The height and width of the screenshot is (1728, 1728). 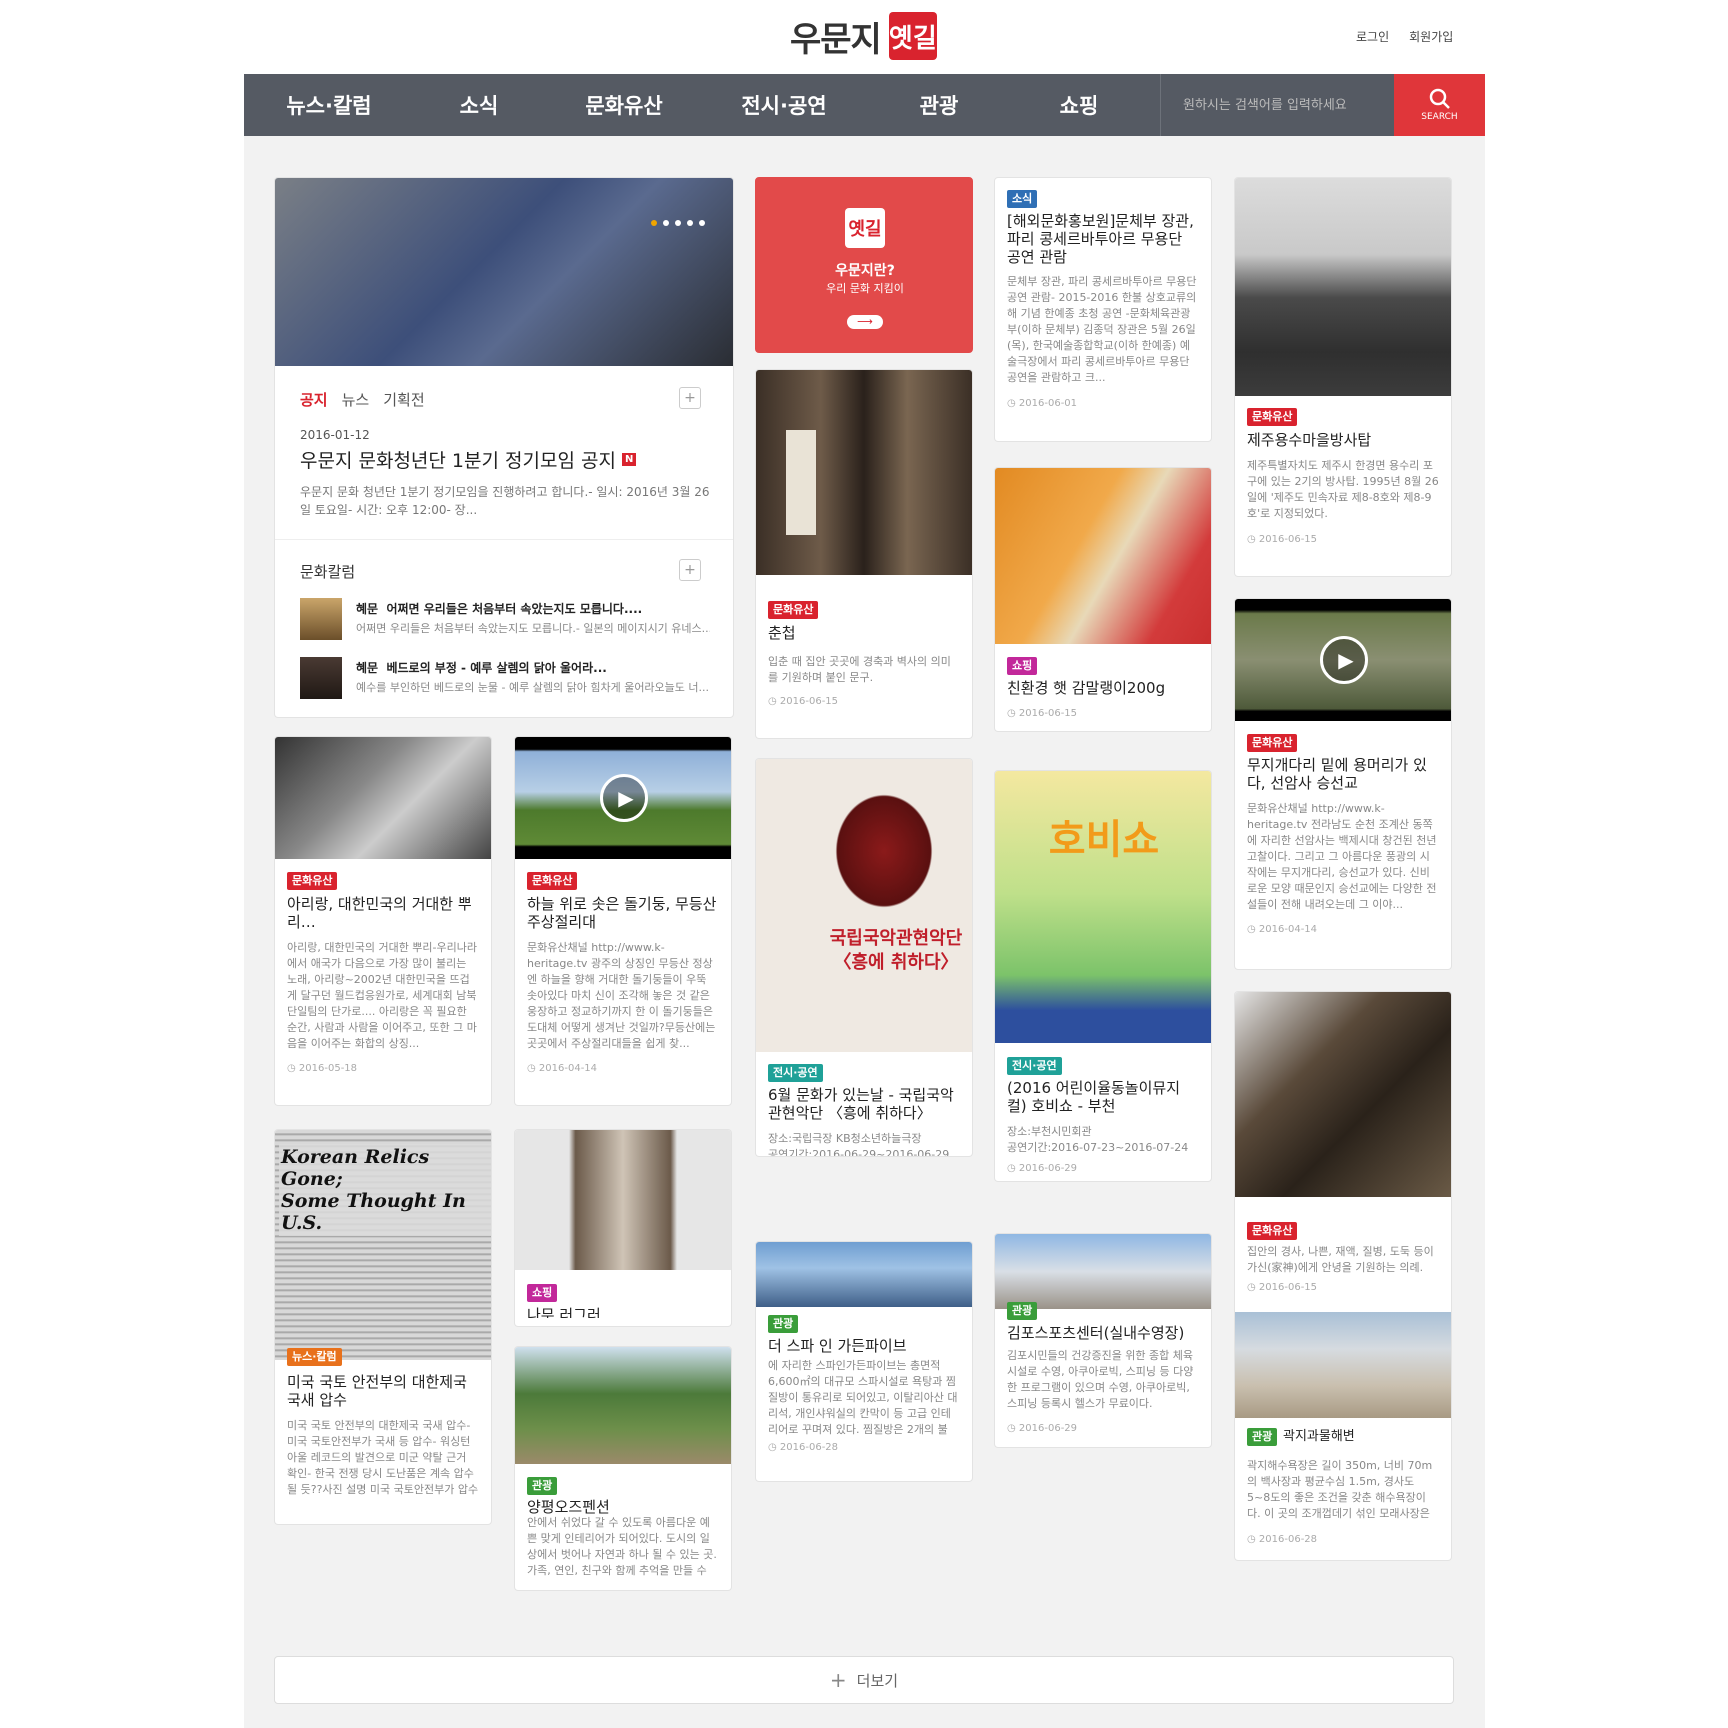 I want to click on column-author: 혜문, so click(x=367, y=609).